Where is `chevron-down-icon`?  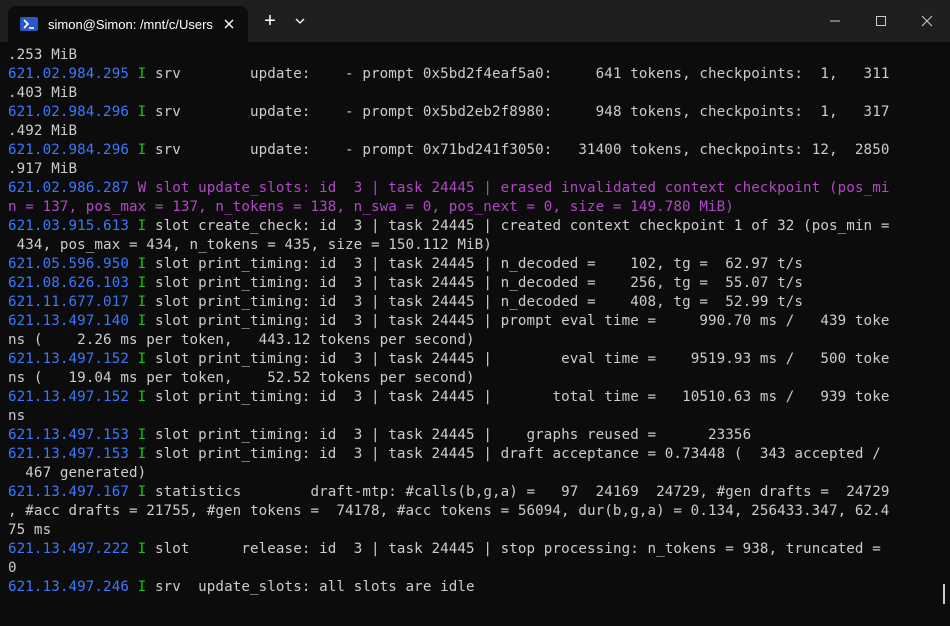 chevron-down-icon is located at coordinates (300, 21).